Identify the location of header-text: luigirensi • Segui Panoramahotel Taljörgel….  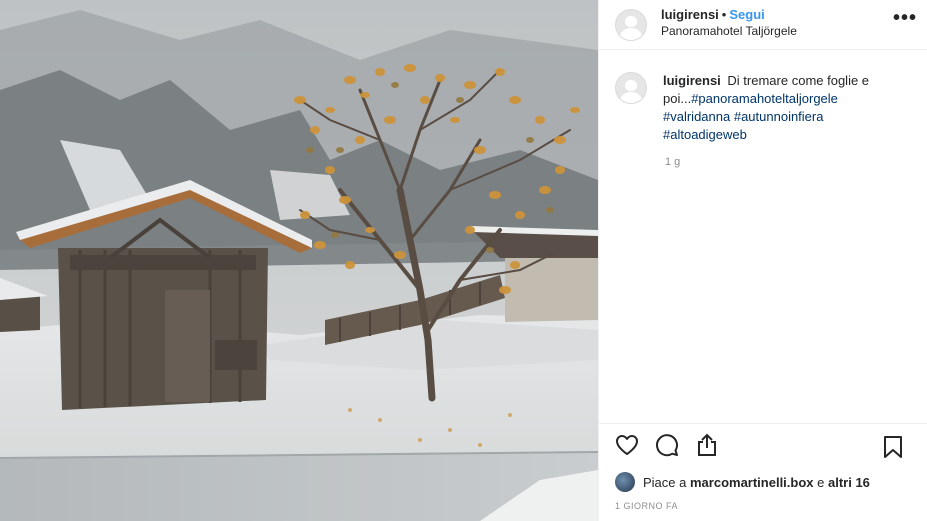
(729, 23).